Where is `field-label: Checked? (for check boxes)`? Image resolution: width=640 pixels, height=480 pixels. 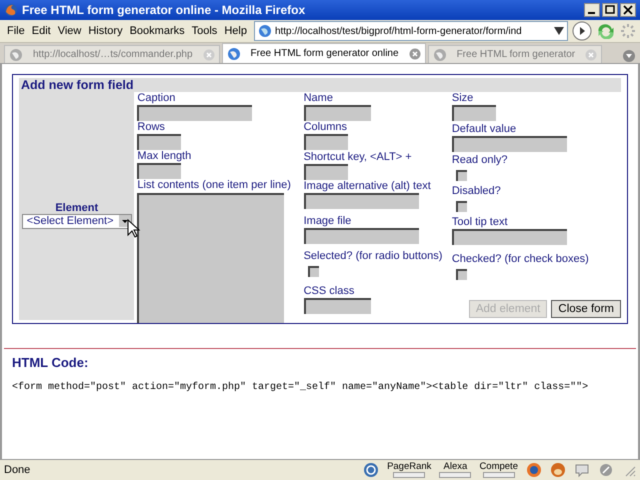 field-label: Checked? (for check boxes) is located at coordinates (521, 259).